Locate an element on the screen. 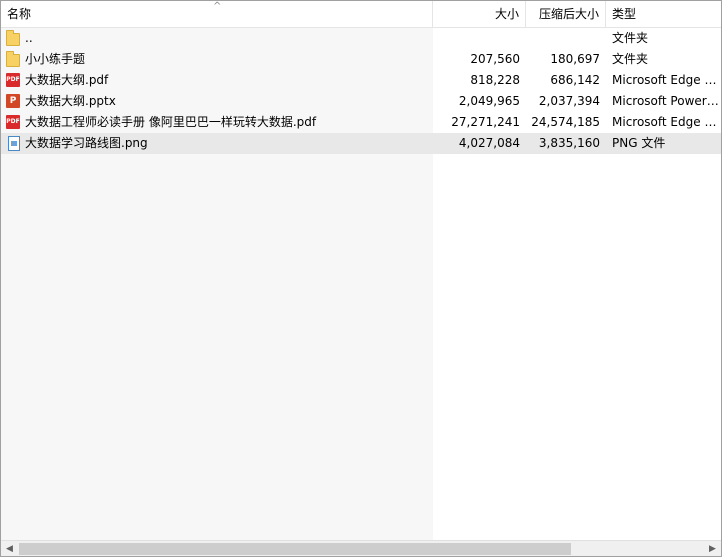 This screenshot has width=722, height=557. file-size: 2,049,965 is located at coordinates (489, 101).